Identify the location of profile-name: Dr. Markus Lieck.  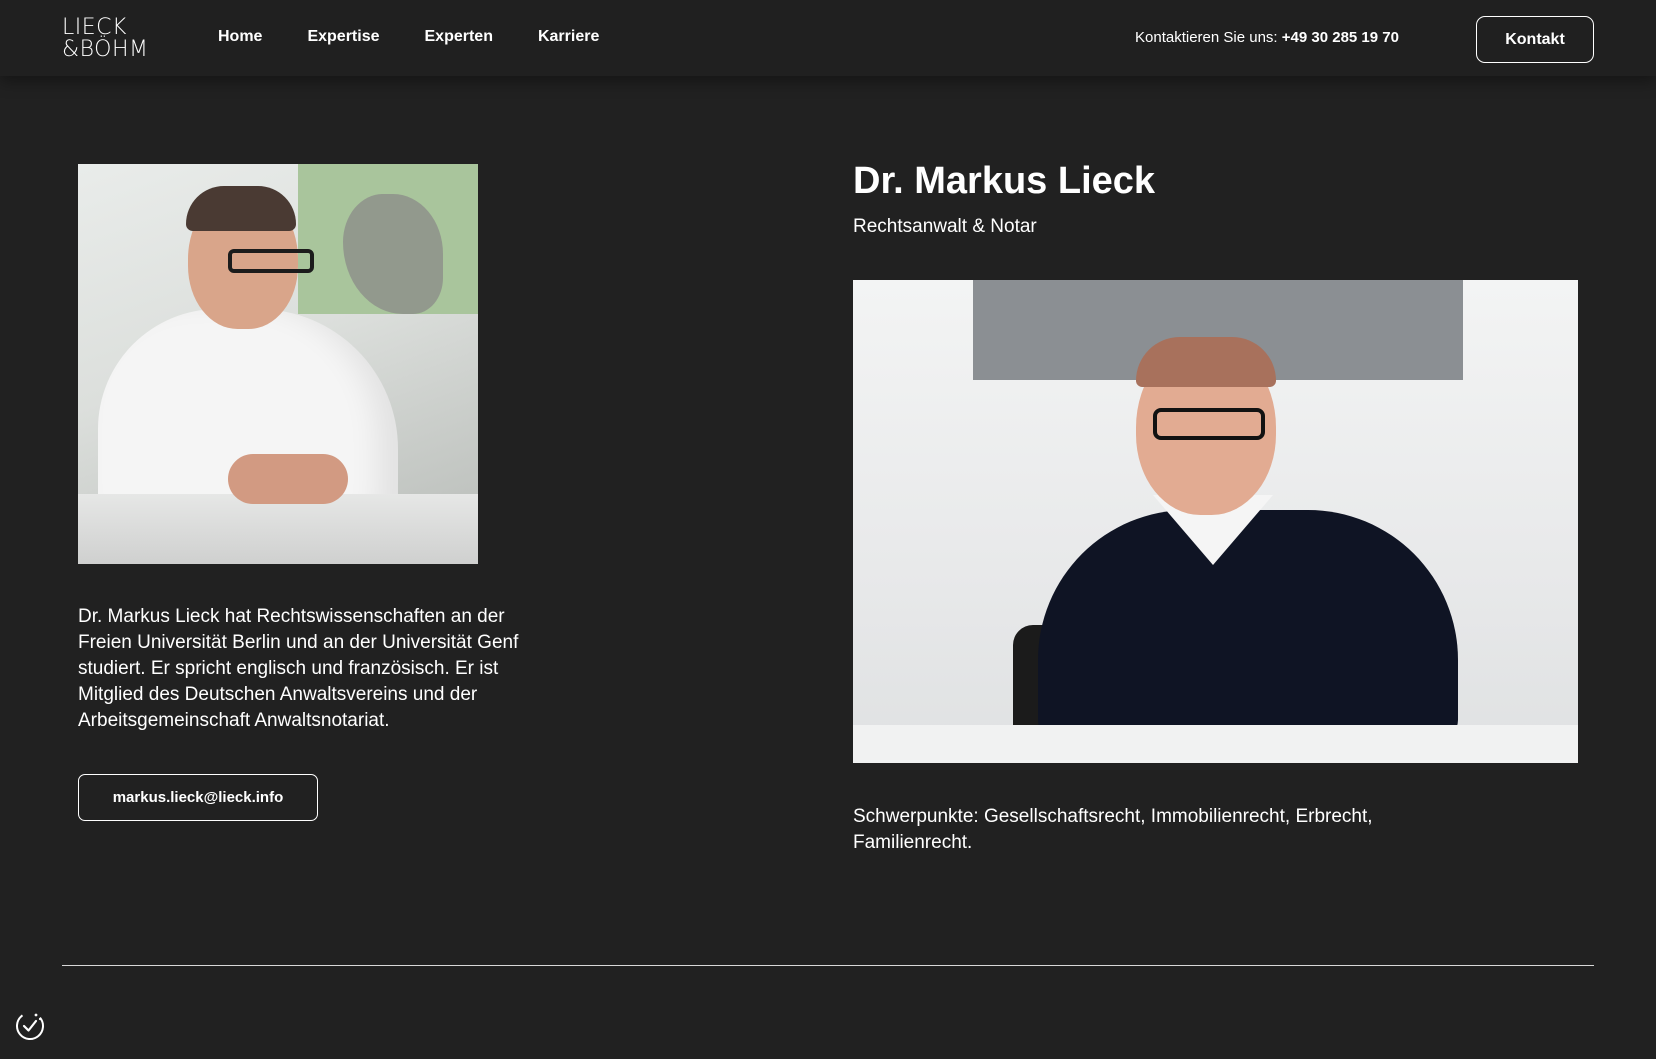
(1004, 181).